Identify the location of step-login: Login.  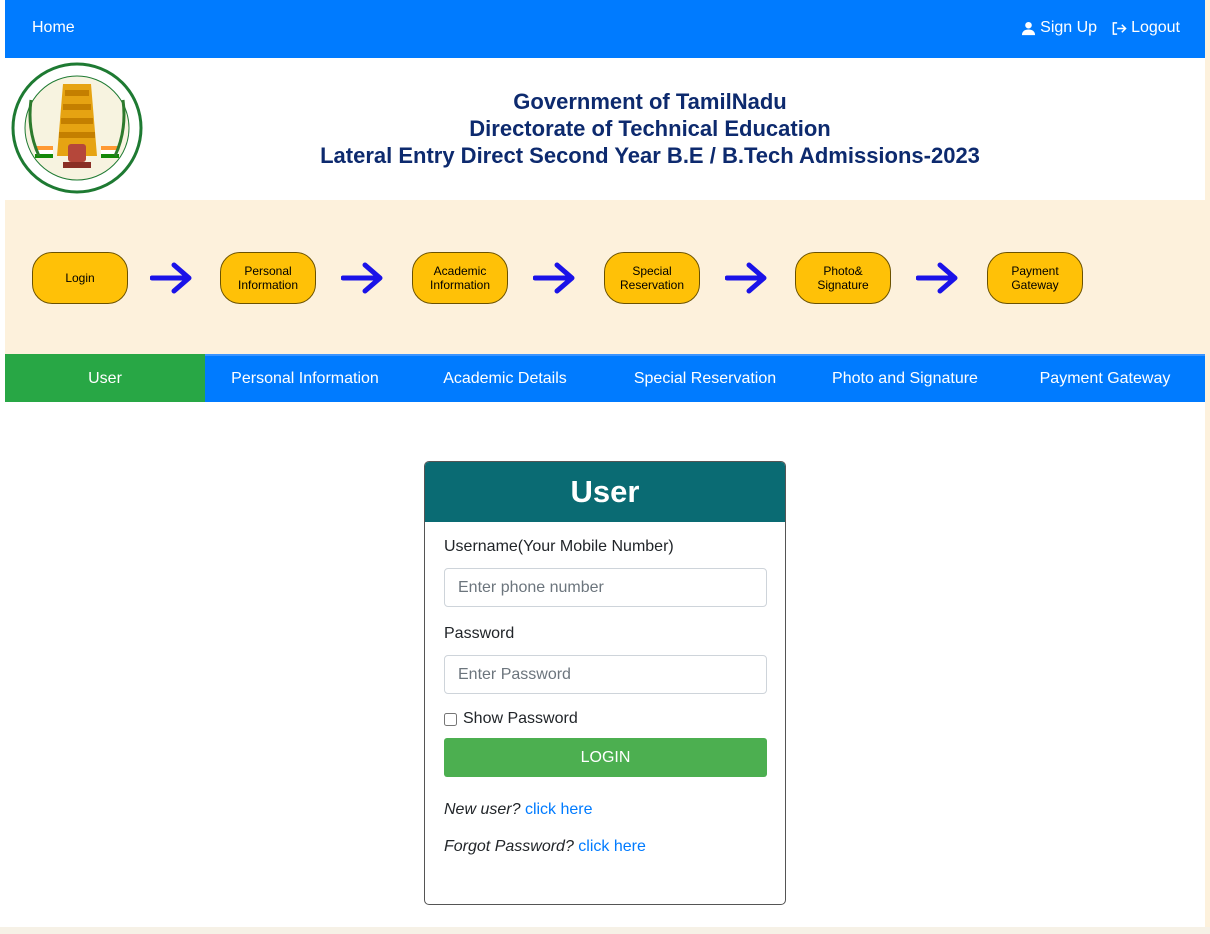
(80, 278).